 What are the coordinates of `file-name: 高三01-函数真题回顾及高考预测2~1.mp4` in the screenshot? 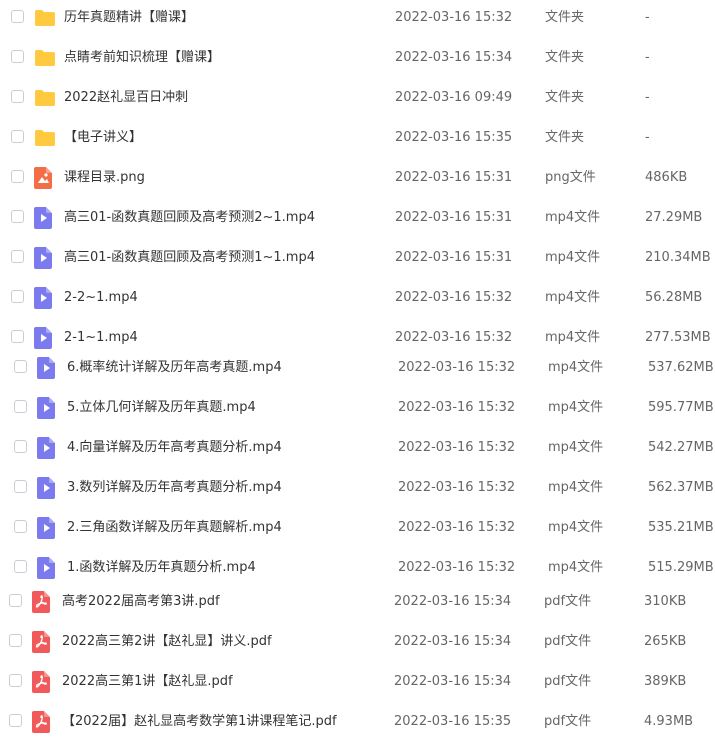 It's located at (189, 218).